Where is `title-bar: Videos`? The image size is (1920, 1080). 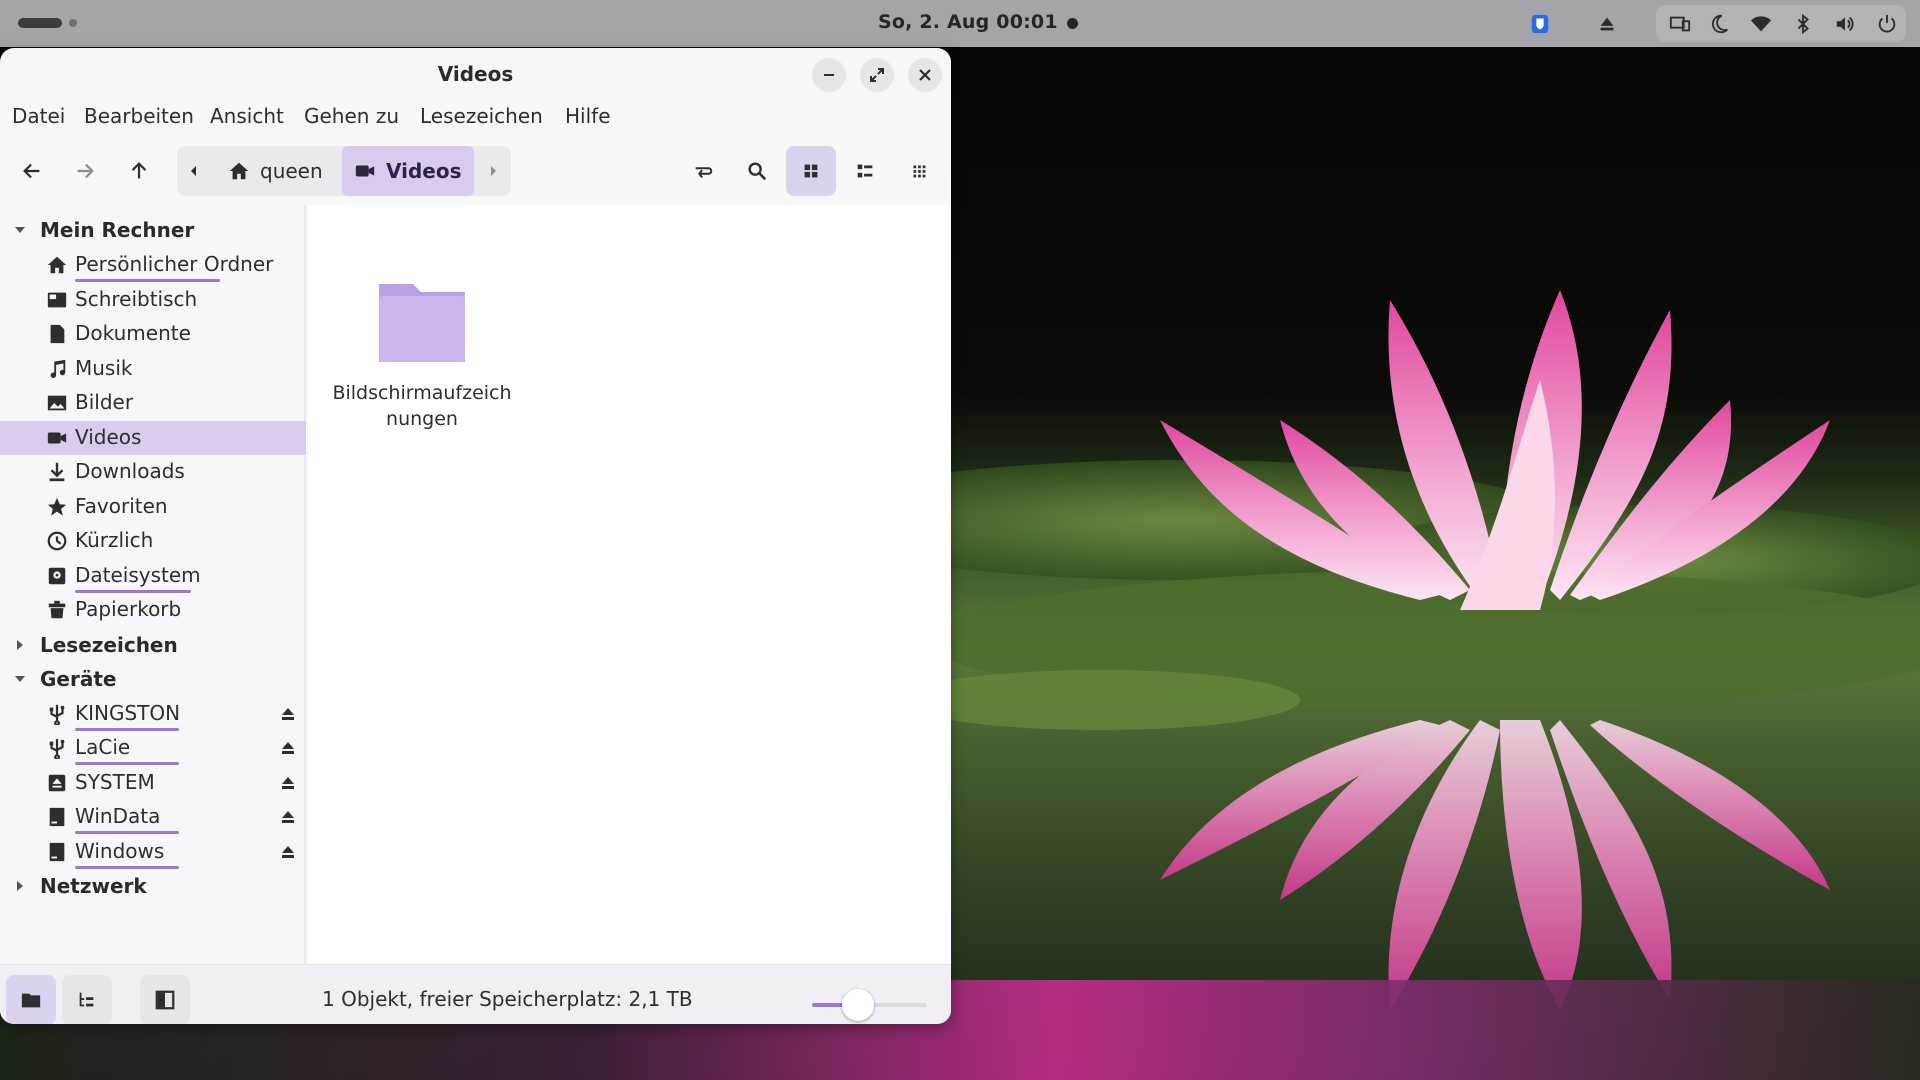
title-bar: Videos is located at coordinates (475, 74).